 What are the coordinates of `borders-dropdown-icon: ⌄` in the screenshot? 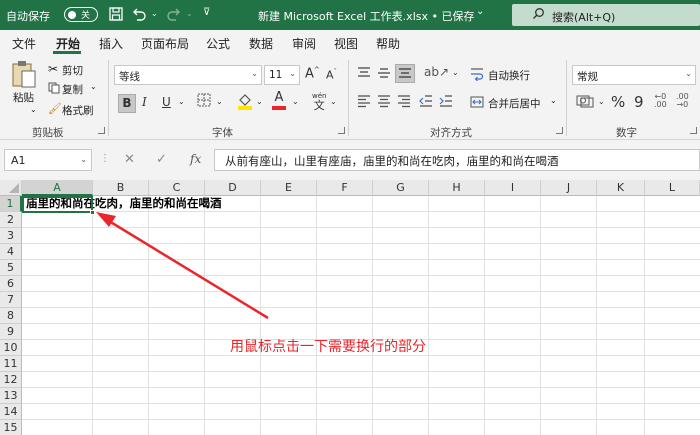 It's located at (219, 101).